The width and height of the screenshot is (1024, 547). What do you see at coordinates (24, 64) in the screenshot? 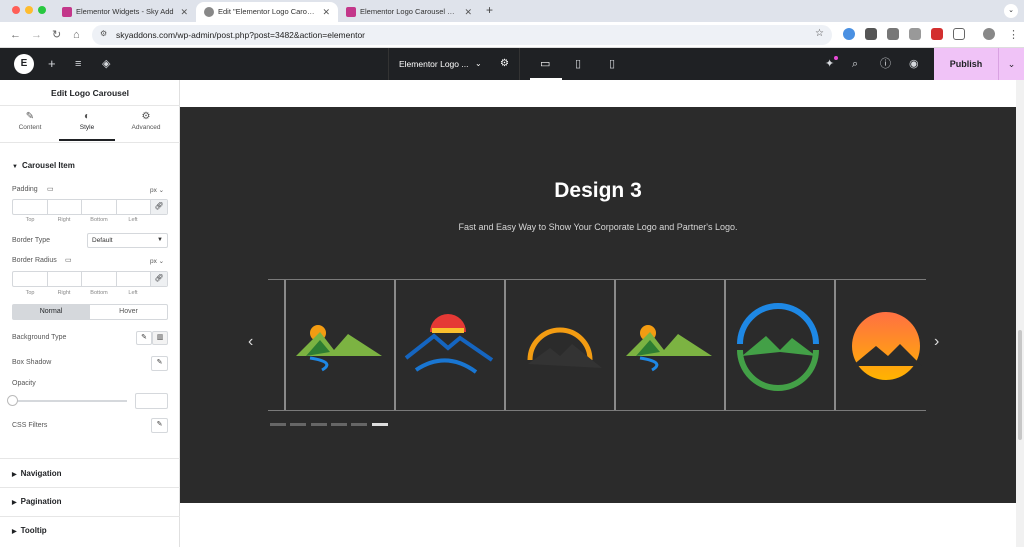
I see `elementor-logo-icon: E` at bounding box center [24, 64].